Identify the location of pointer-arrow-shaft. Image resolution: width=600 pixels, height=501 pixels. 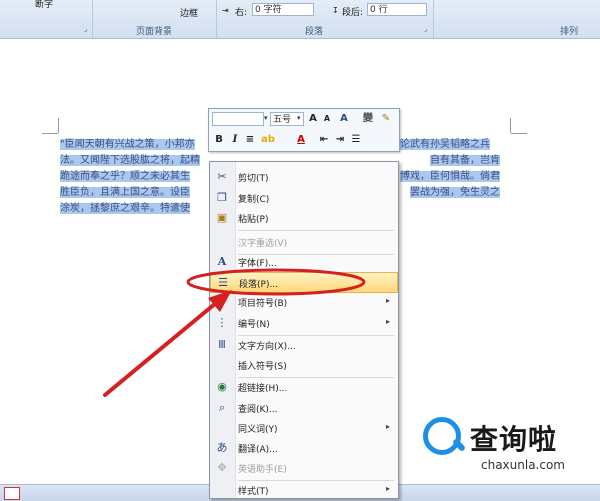
(163, 346).